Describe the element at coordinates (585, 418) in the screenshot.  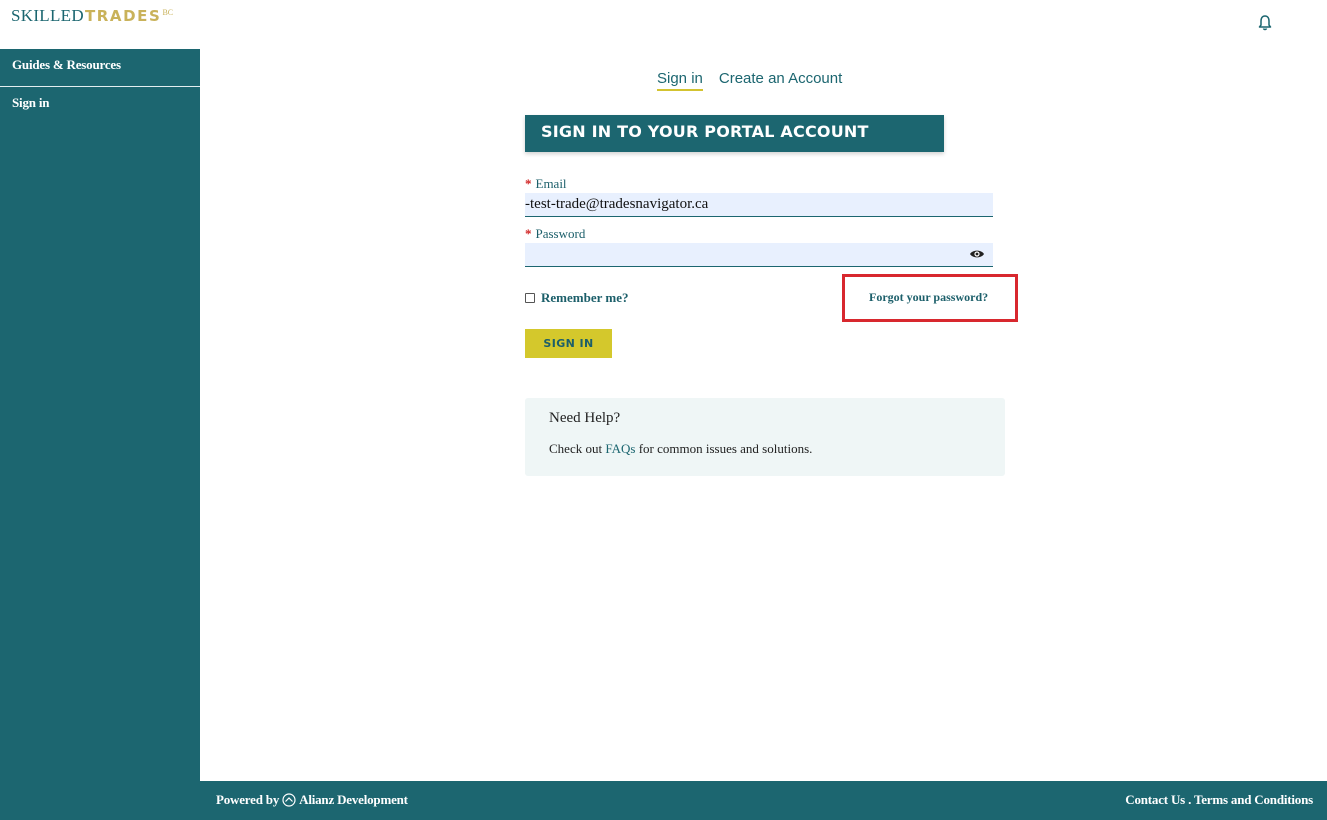
I see `help-title: Need Help?` at that location.